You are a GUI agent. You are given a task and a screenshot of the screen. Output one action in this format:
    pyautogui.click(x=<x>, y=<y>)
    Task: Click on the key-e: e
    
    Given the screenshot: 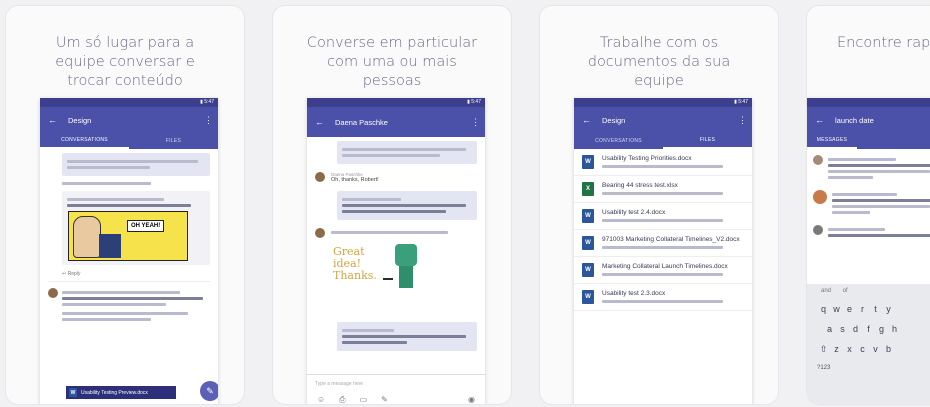 What is the action you would take?
    pyautogui.click(x=849, y=309)
    